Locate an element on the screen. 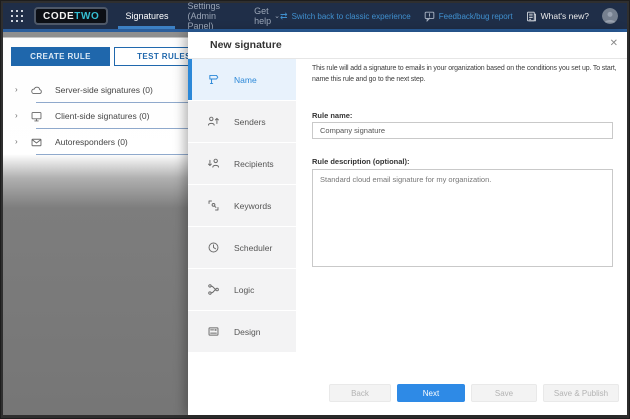 The height and width of the screenshot is (419, 630). save-and-publish-button: Save & Publish is located at coordinates (581, 393).